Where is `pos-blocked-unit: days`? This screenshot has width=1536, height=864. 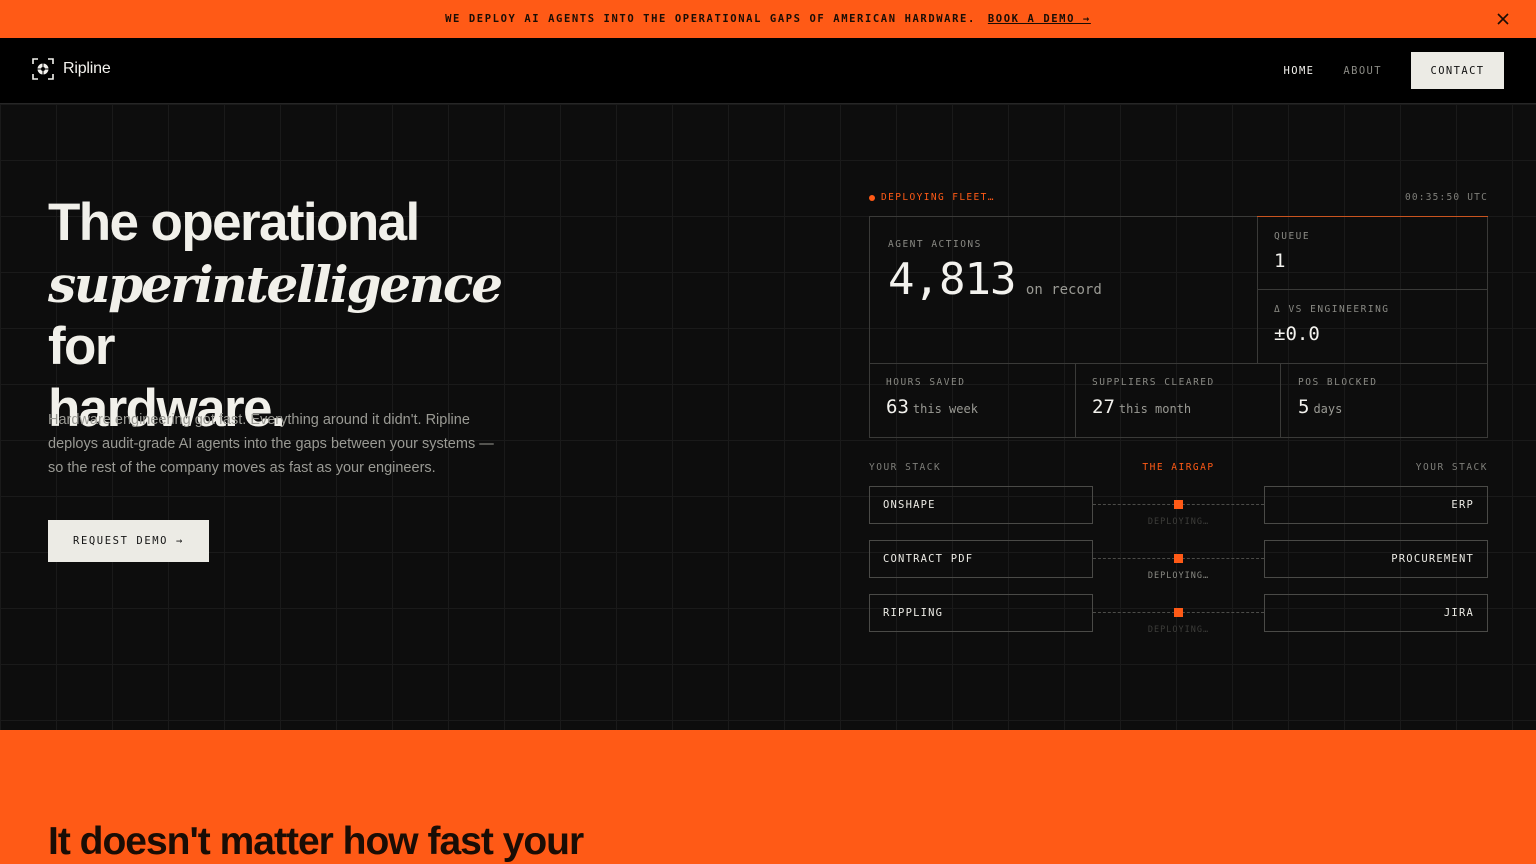
pos-blocked-unit: days is located at coordinates (1328, 409).